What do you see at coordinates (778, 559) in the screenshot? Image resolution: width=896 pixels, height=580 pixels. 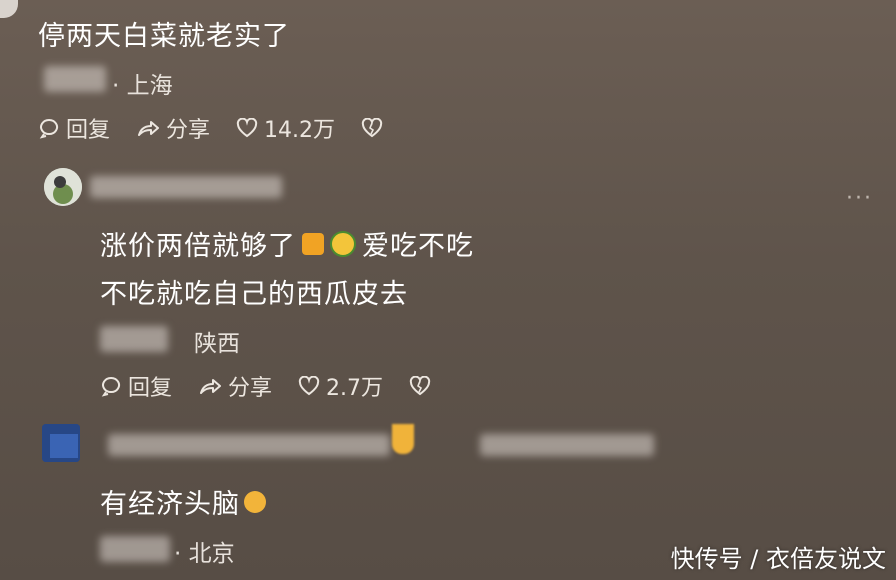 I see `watermark: 快传号 / 衣倍友说文` at bounding box center [778, 559].